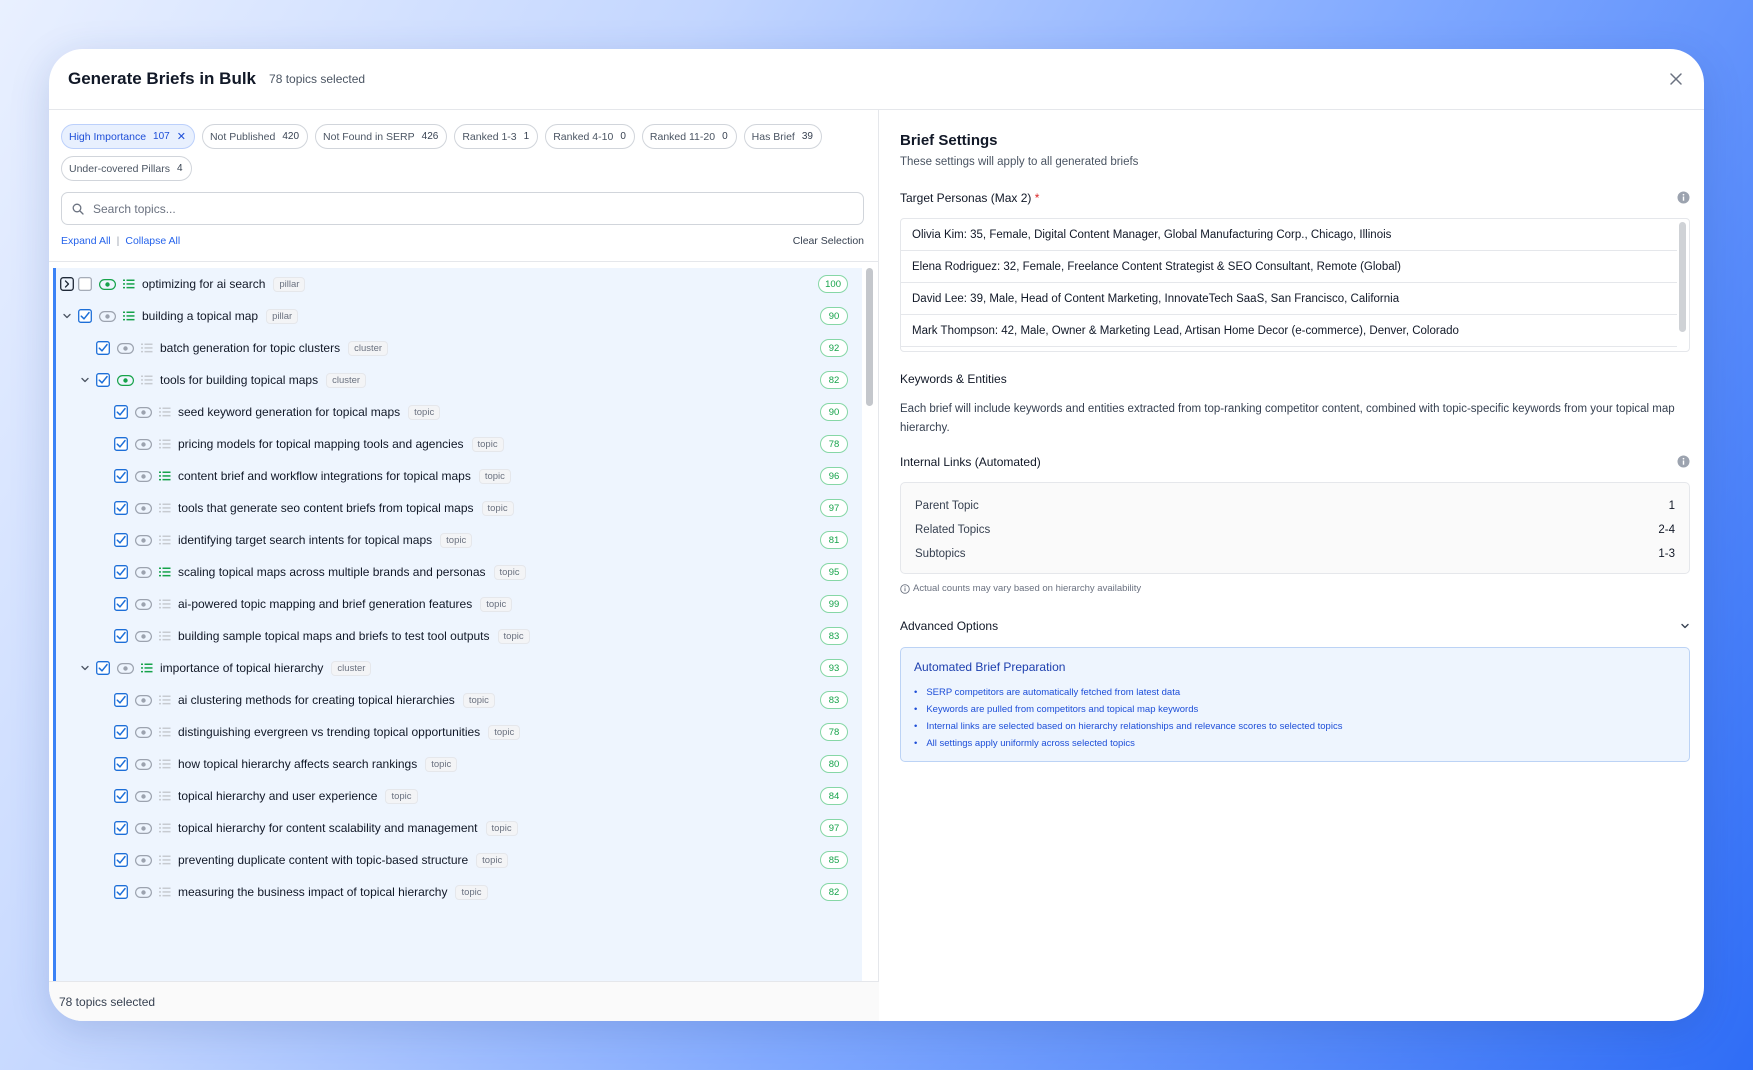 The width and height of the screenshot is (1753, 1070). Describe the element at coordinates (239, 380) in the screenshot. I see `topic-label: tools for building topical maps` at that location.